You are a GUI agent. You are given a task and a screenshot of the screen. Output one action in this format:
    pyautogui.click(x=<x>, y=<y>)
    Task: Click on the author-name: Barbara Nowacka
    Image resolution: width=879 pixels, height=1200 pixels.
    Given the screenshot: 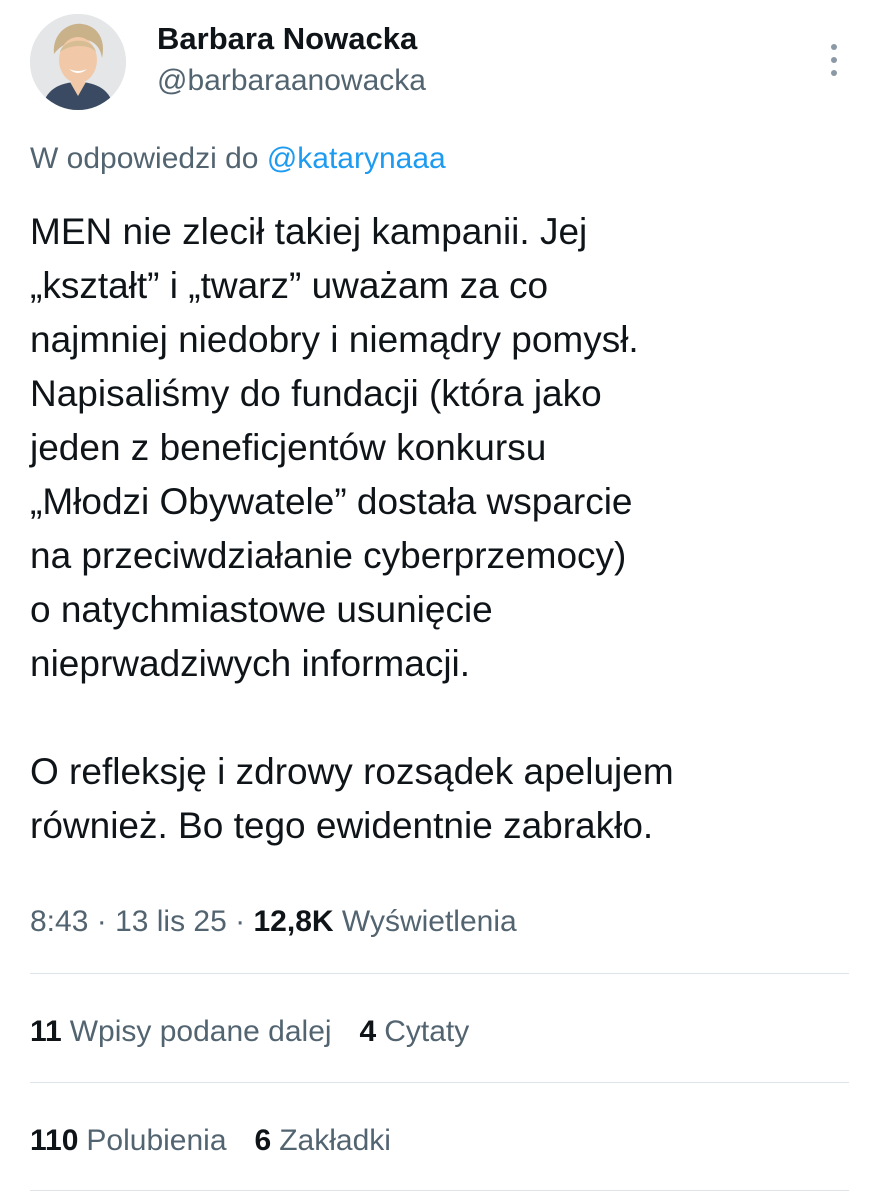 What is the action you would take?
    pyautogui.click(x=291, y=39)
    